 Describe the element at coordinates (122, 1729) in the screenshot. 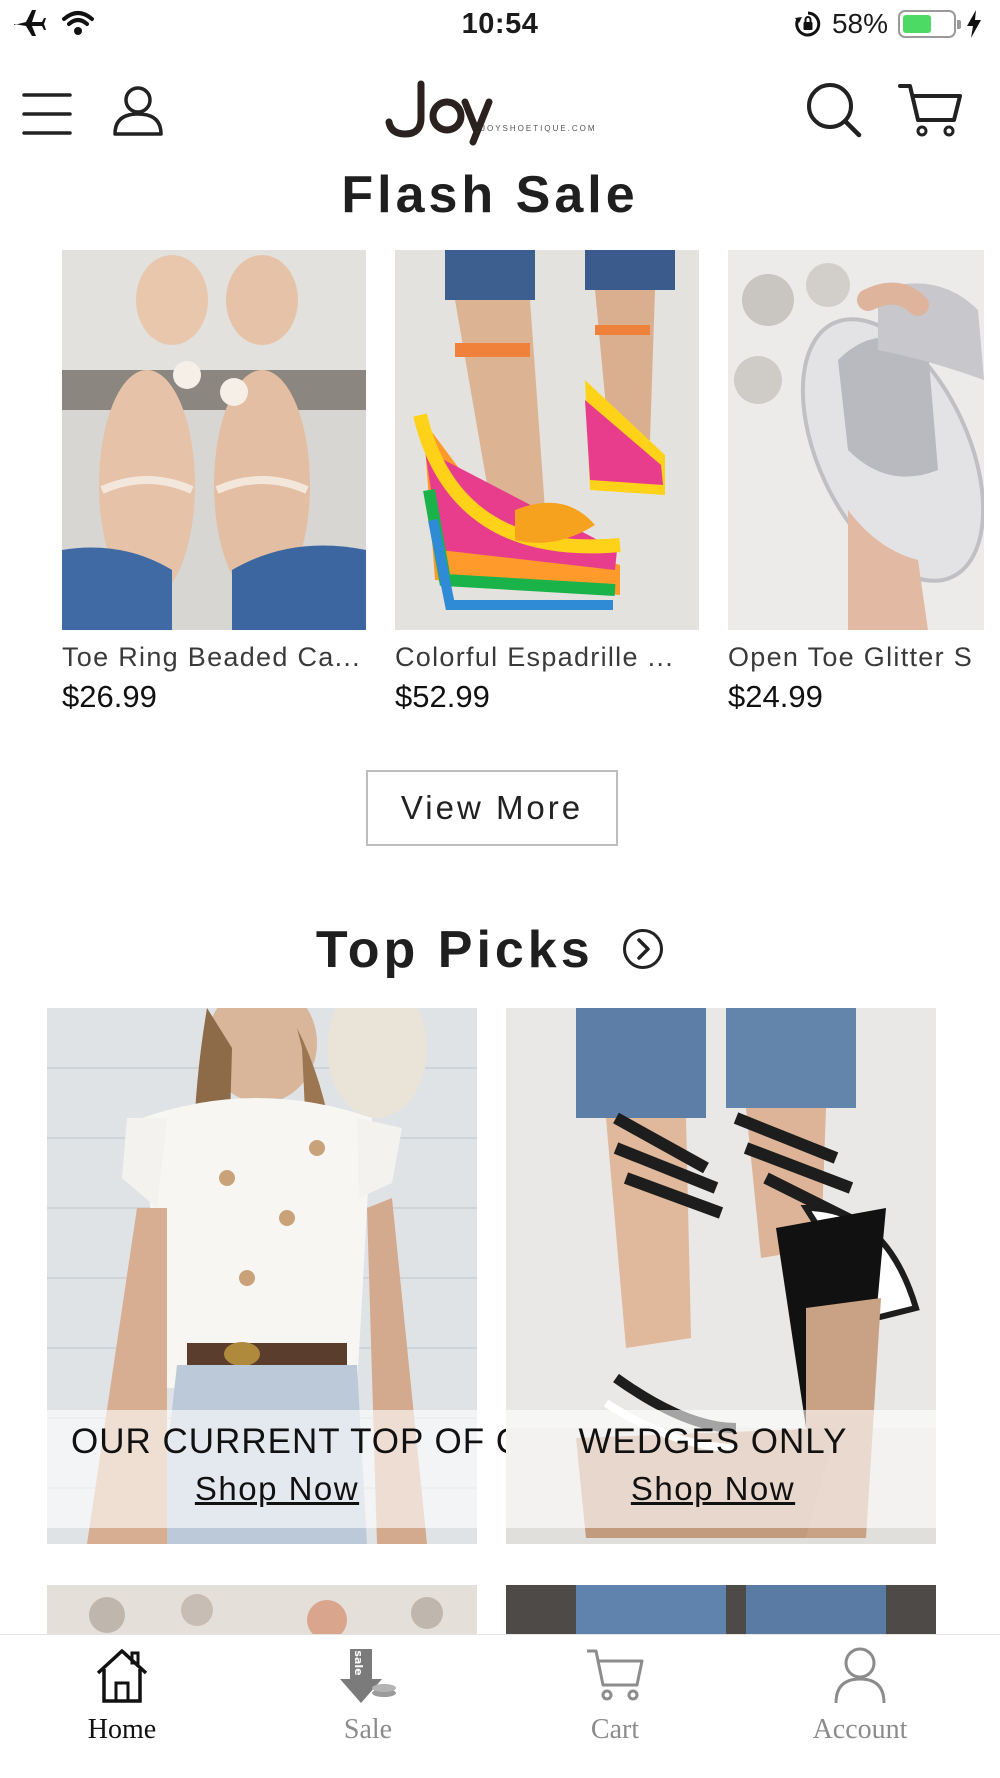

I see `tab-home-label: Home` at that location.